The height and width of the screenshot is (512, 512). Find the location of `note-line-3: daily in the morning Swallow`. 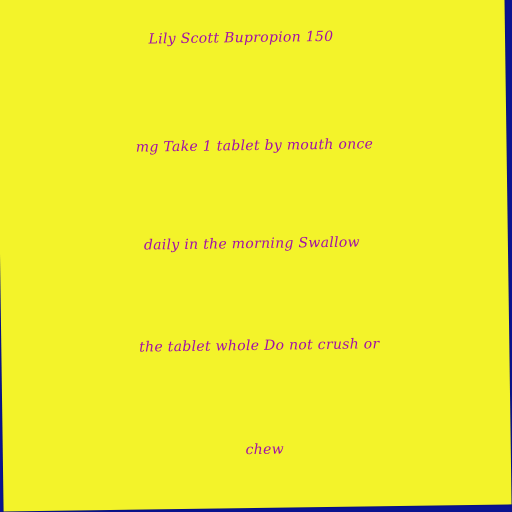

note-line-3: daily in the morning Swallow is located at coordinates (251, 244).